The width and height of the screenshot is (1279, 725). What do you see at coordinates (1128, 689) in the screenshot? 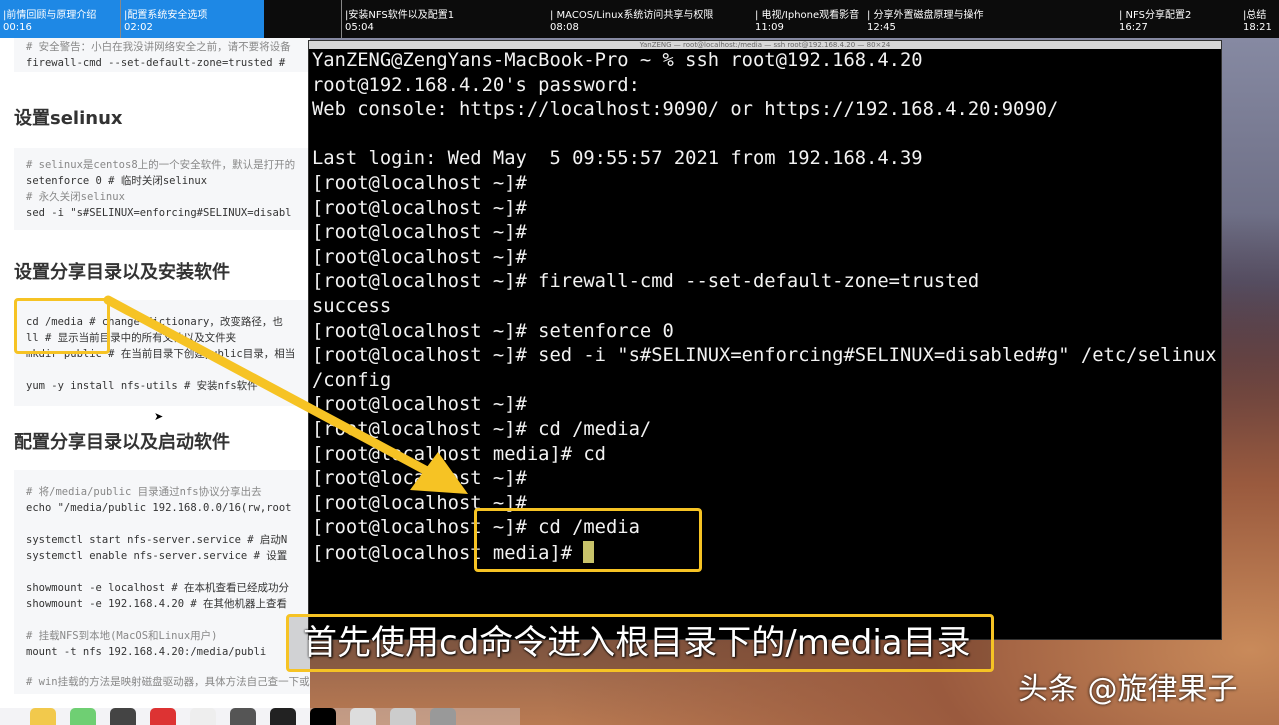
I see `watermark: 头条 @旋律果子` at bounding box center [1128, 689].